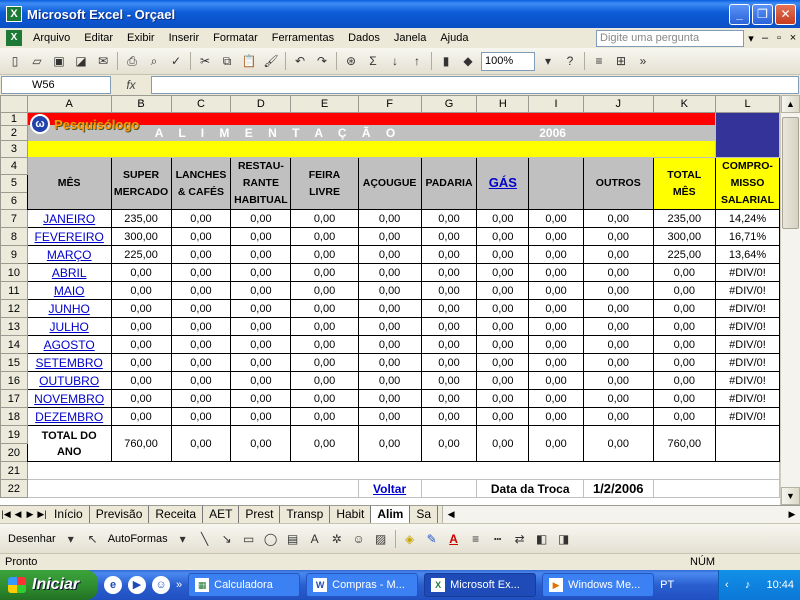 The image size is (800, 600). I want to click on select-all-corner, so click(14, 104).